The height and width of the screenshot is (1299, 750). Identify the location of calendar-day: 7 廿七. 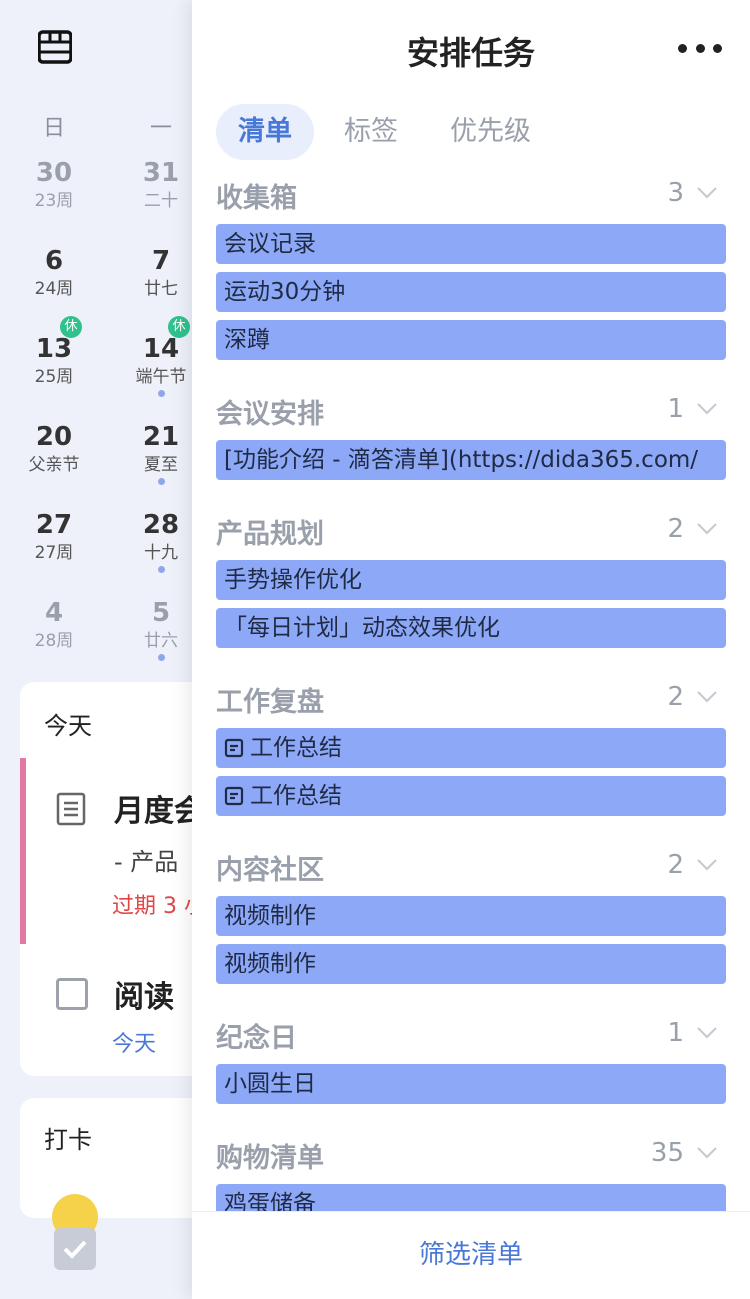
(161, 274).